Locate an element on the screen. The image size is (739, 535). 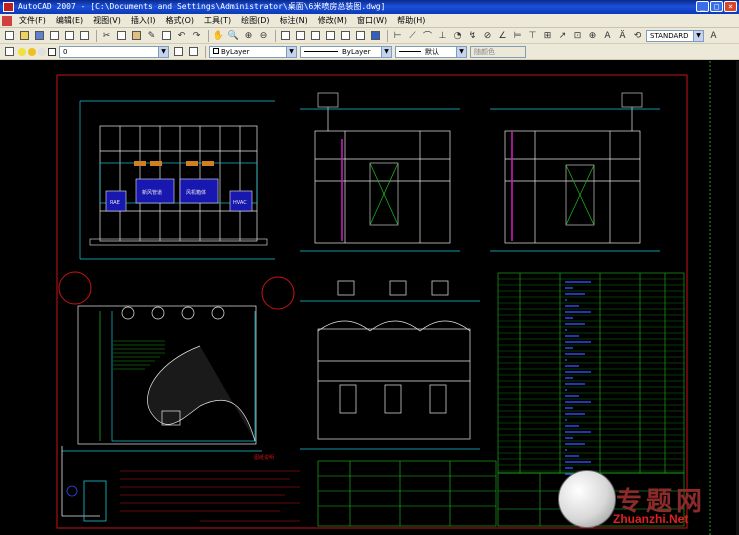
dim-style-select: STANDARD ▼ is located at coordinates (675, 35).